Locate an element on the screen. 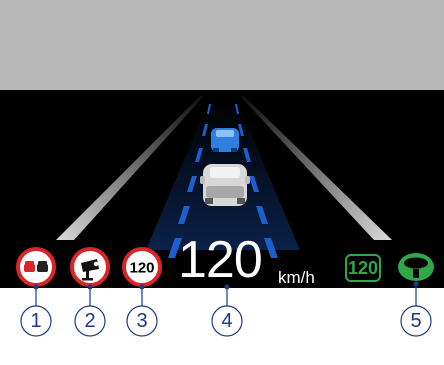 The image size is (444, 365). own-vehicle-icon is located at coordinates (225, 185).